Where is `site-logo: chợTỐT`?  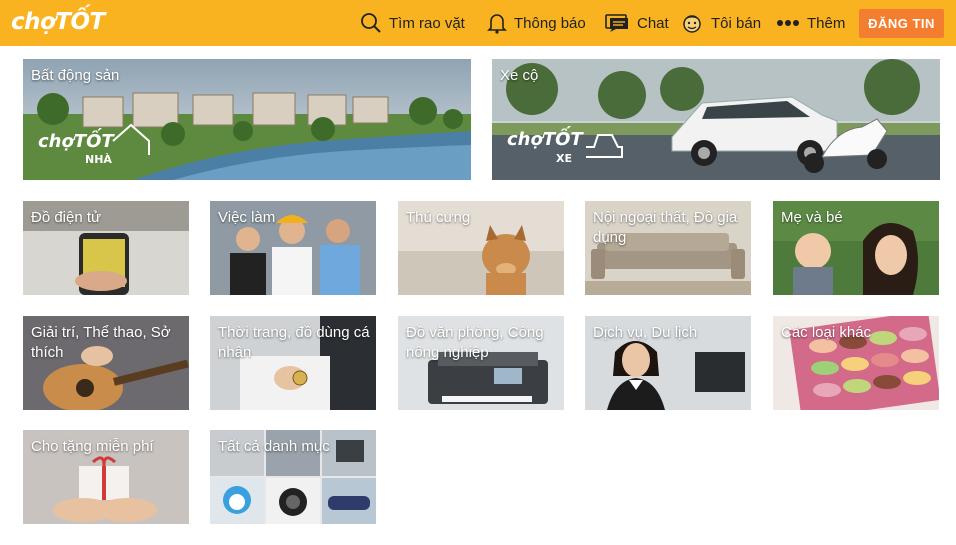
site-logo: chợTỐT is located at coordinates (58, 22).